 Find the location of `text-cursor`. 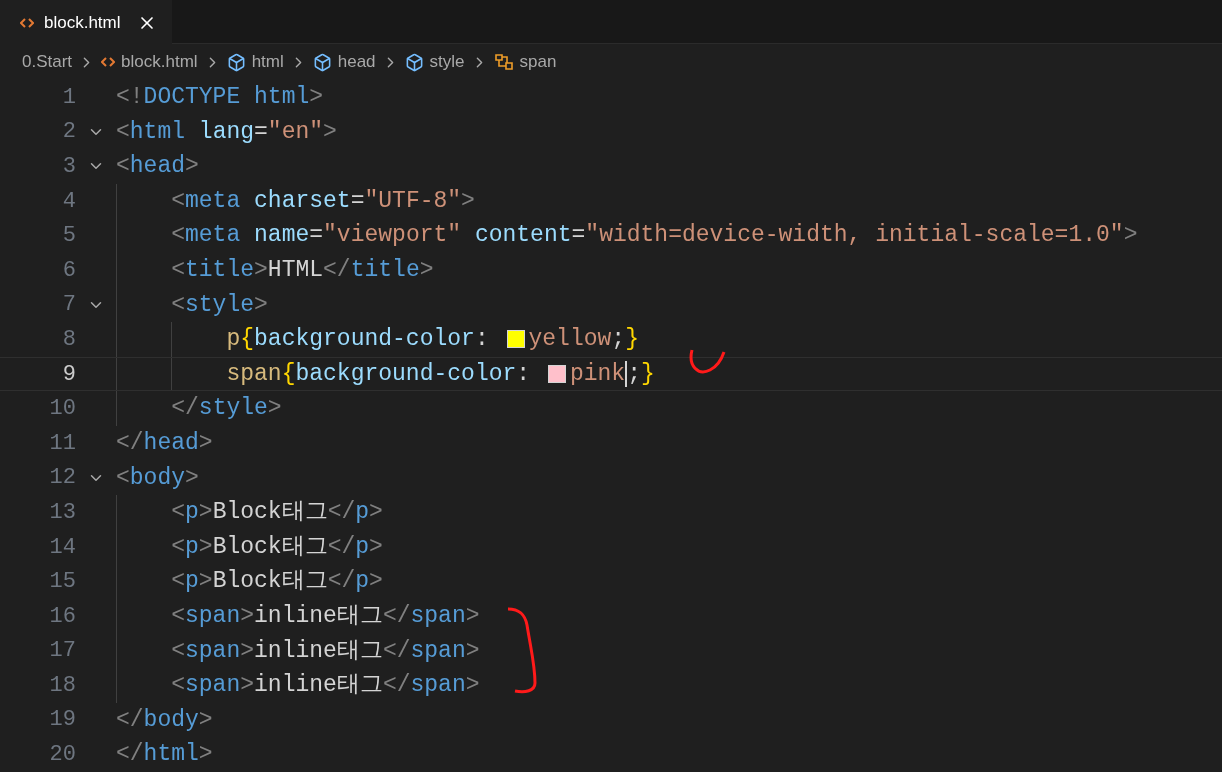

text-cursor is located at coordinates (626, 374).